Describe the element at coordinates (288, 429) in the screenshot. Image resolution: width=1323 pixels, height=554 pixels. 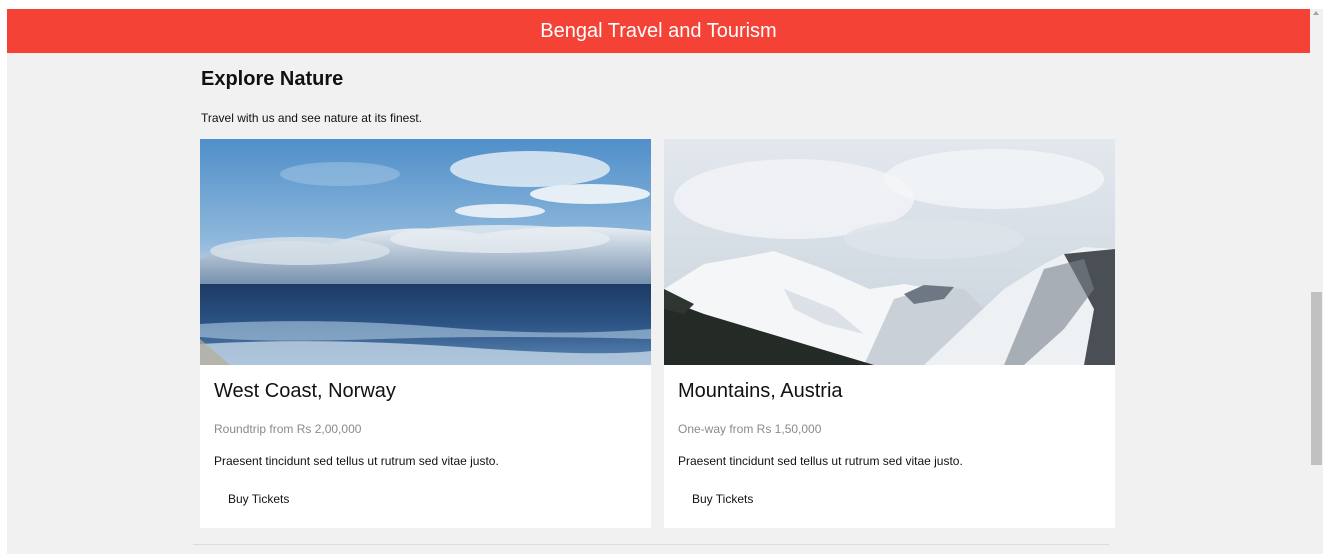
I see `card-price: Roundtrip from Rs 2,00,000` at that location.